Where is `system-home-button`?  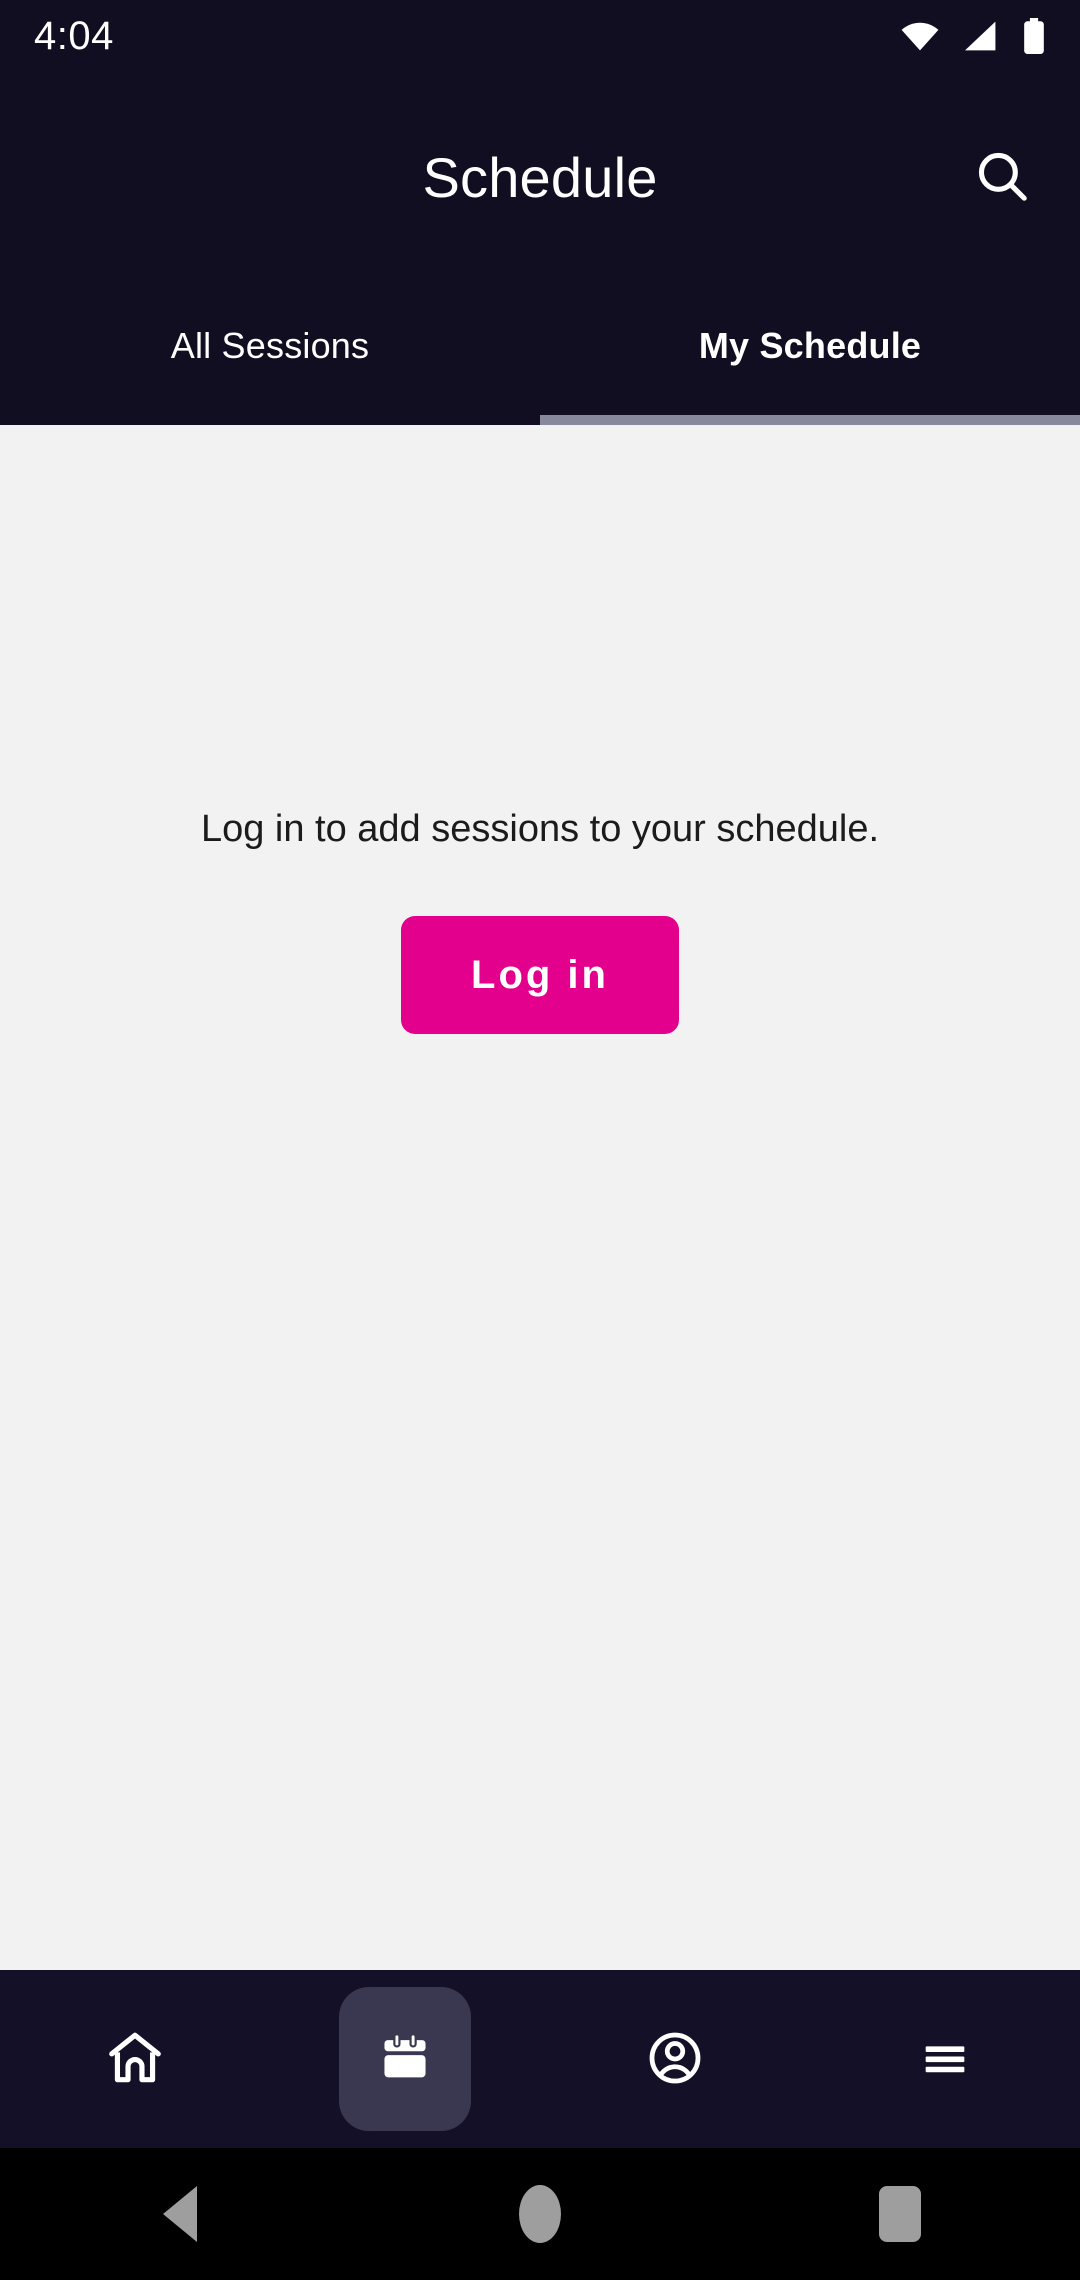
system-home-button is located at coordinates (540, 2214).